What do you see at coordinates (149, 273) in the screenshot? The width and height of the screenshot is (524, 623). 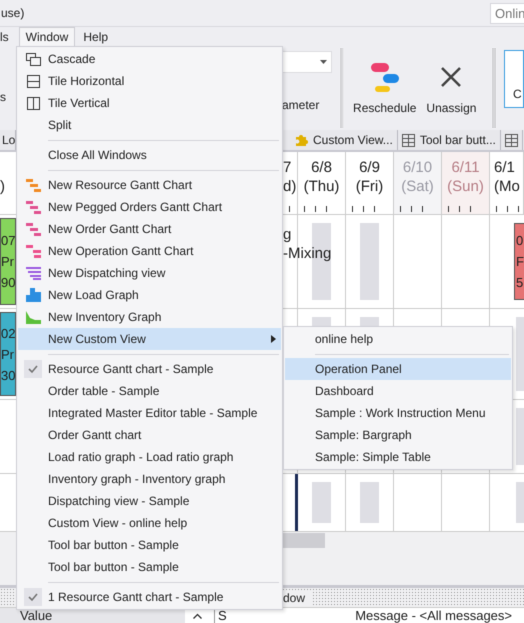 I see `menu-item: New Dispatching view` at bounding box center [149, 273].